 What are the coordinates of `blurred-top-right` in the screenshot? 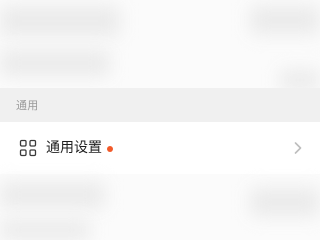 It's located at (285, 20).